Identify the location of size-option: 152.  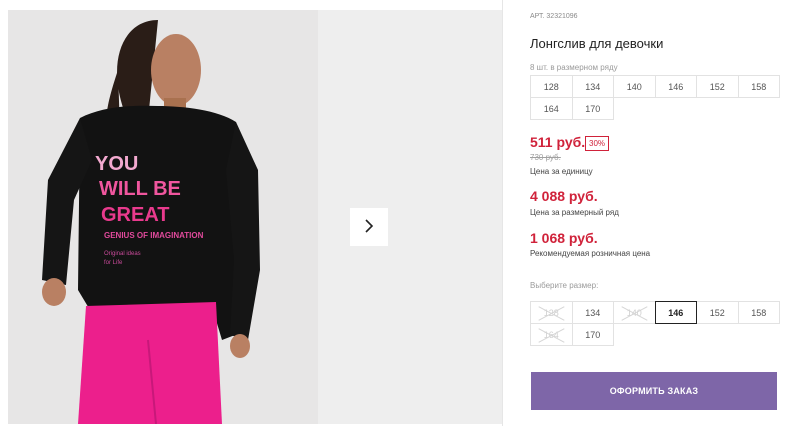
(717, 312).